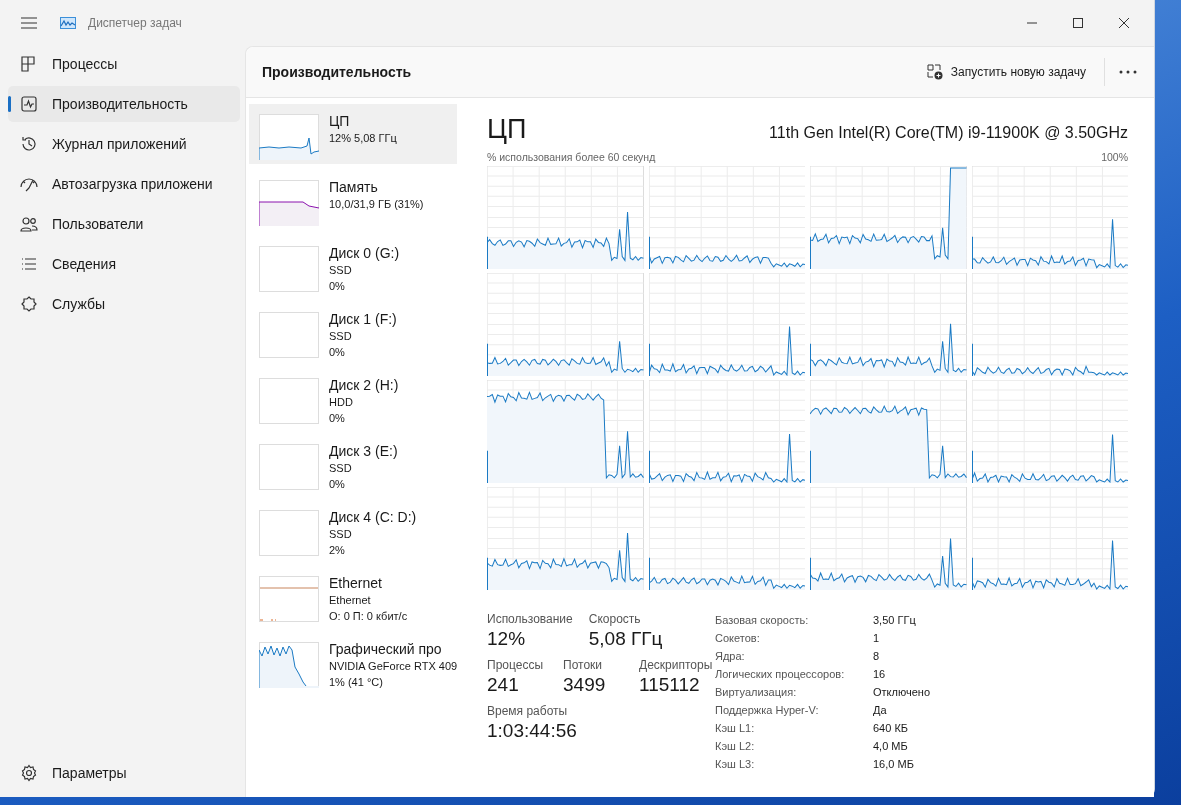 The height and width of the screenshot is (805, 1181). What do you see at coordinates (756, 692) in the screenshot?
I see `spec-label: Виртуализация:` at bounding box center [756, 692].